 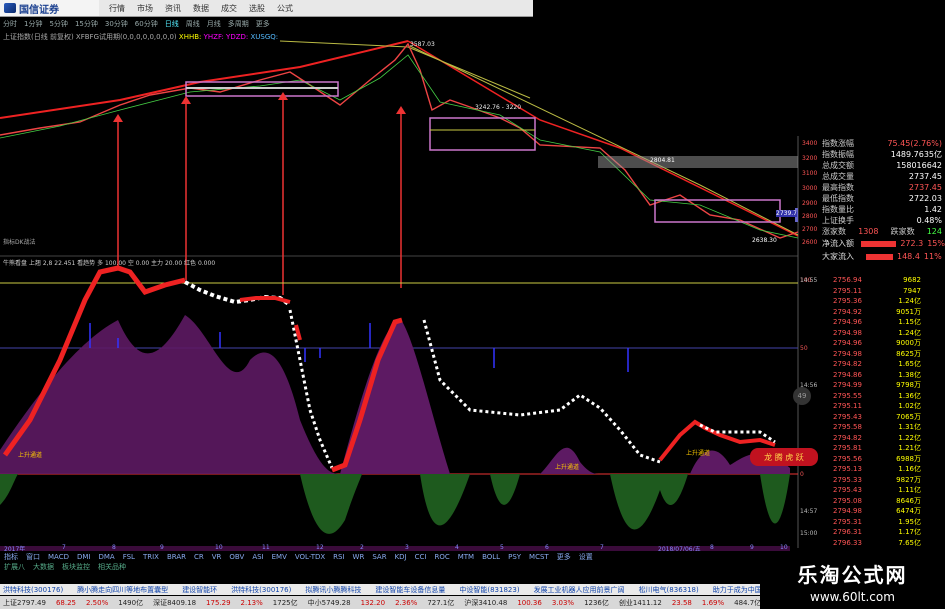 What do you see at coordinates (871, 448) in the screenshot?
I see `tick-row: 2795.81 1.21亿` at bounding box center [871, 448].